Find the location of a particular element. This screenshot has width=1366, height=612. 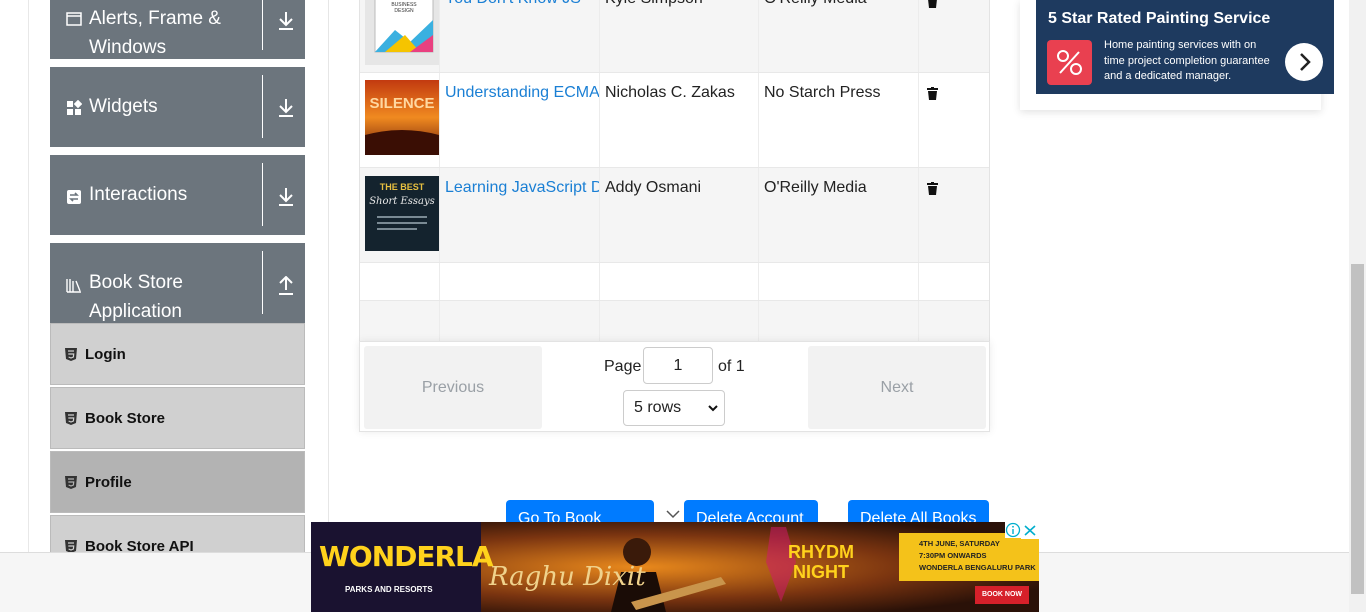

ad-brand: WONDERLA is located at coordinates (406, 556).